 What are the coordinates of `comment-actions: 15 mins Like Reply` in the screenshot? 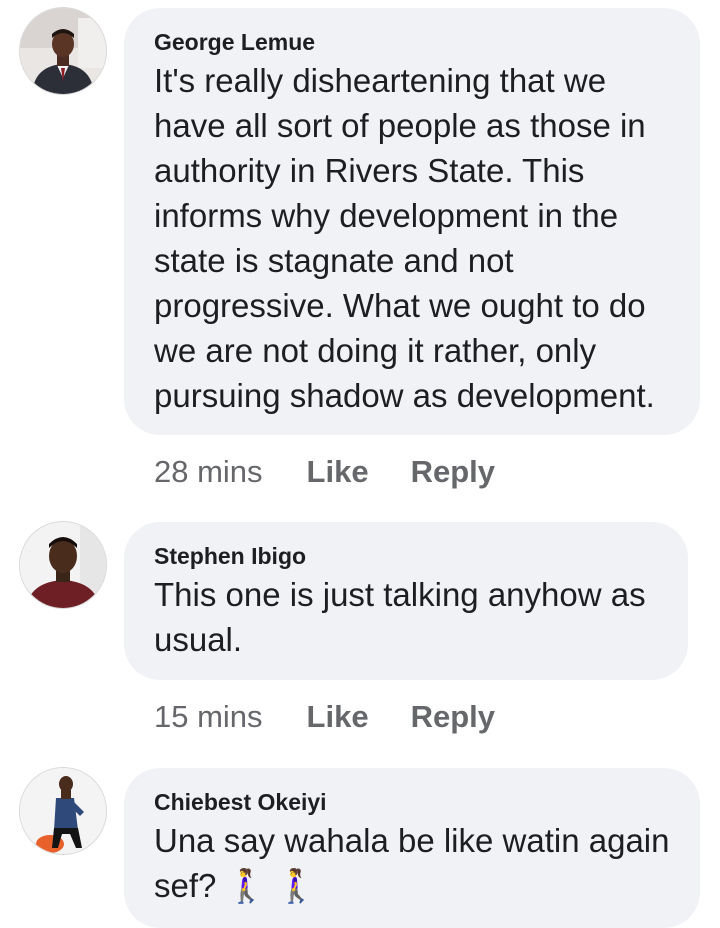 It's located at (324, 717).